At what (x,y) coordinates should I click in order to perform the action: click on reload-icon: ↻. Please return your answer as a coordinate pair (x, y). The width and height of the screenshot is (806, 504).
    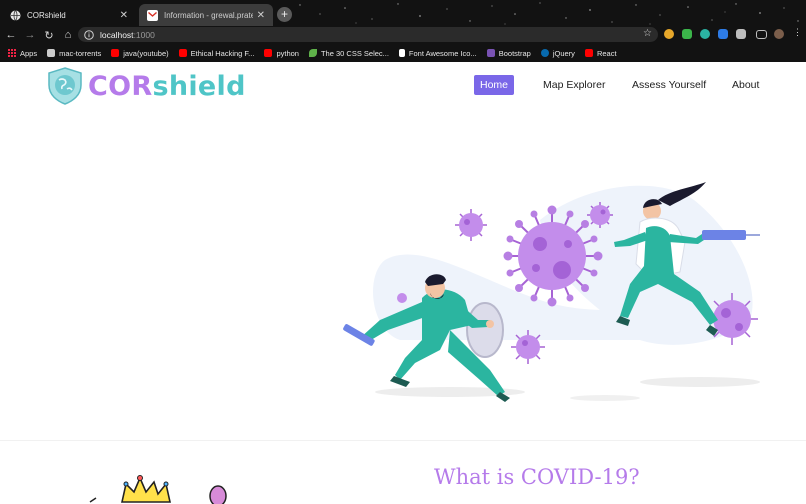
    Looking at the image, I should click on (49, 35).